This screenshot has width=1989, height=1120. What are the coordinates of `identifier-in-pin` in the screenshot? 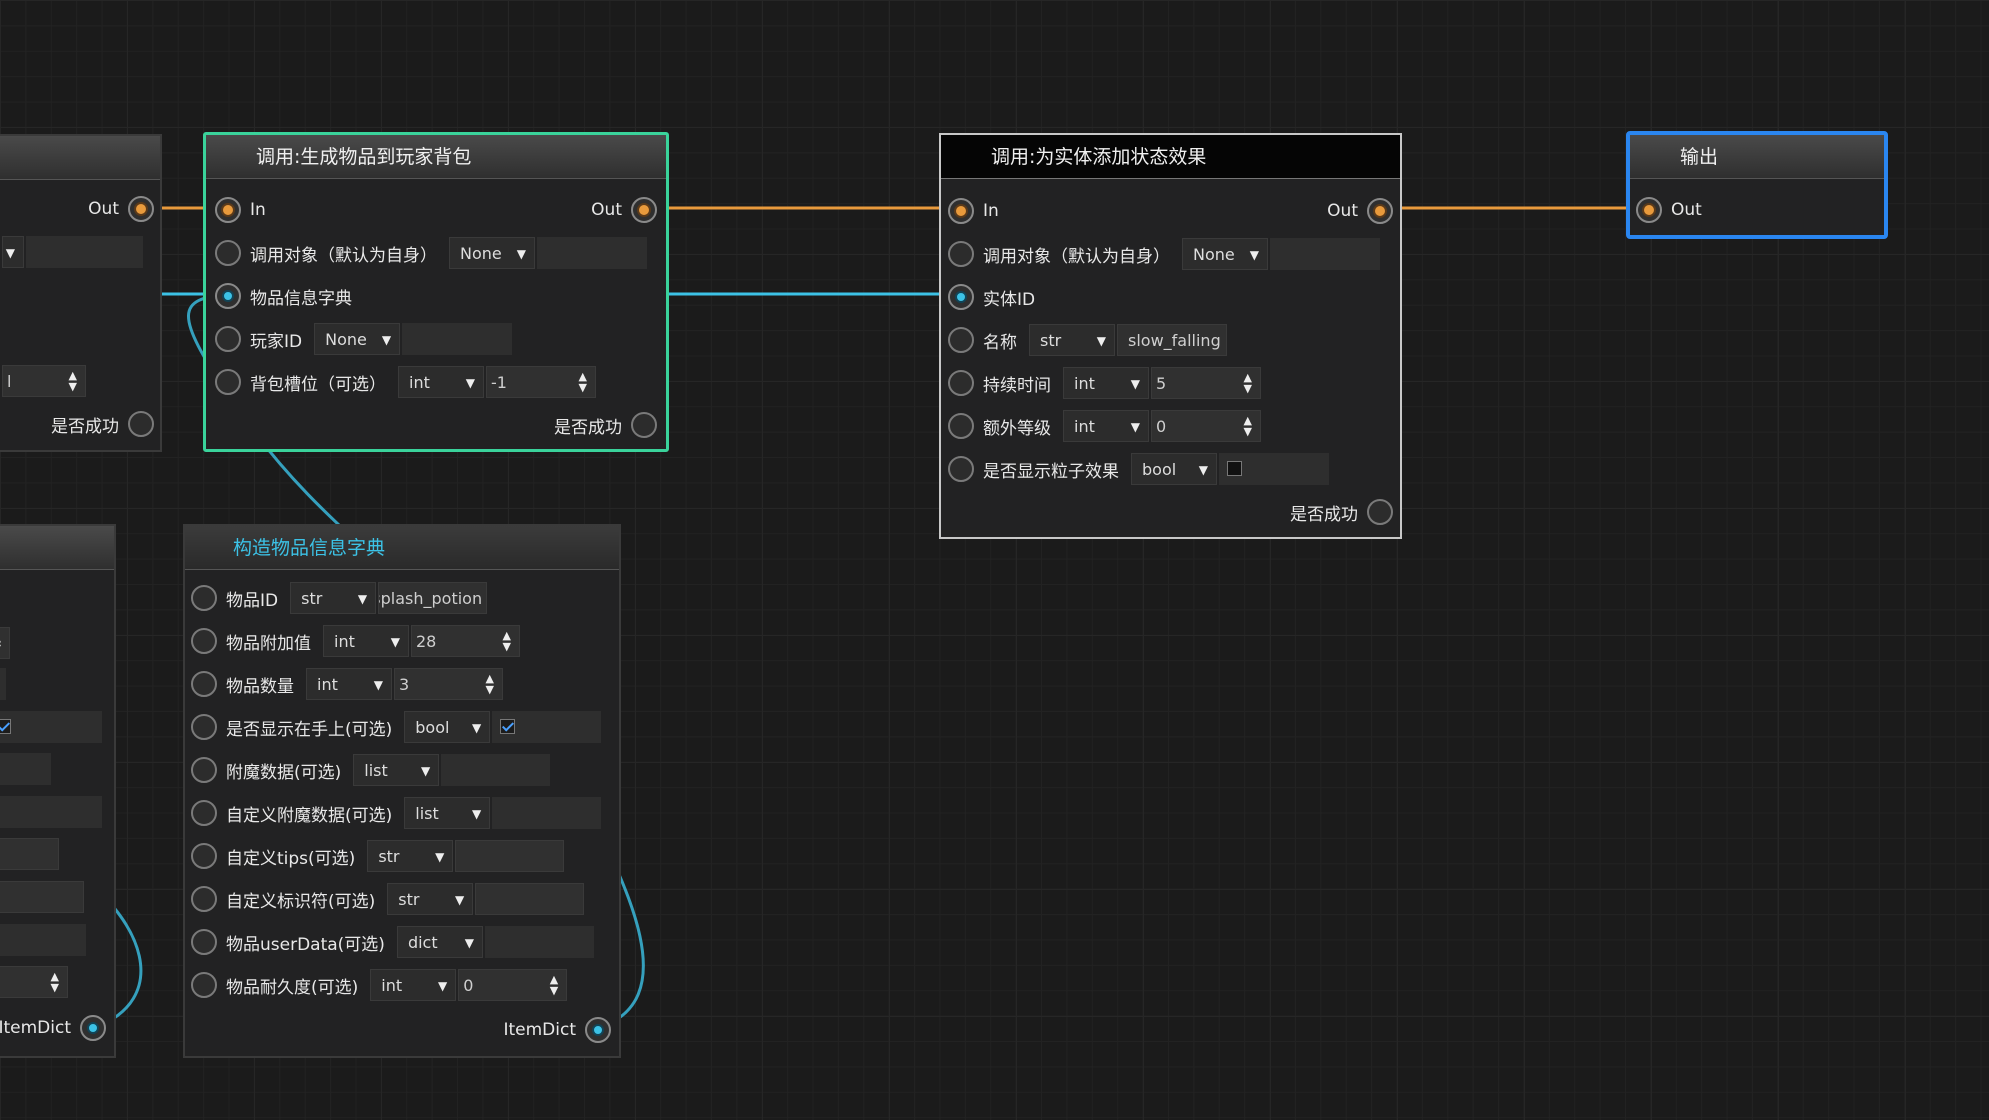 It's located at (204, 899).